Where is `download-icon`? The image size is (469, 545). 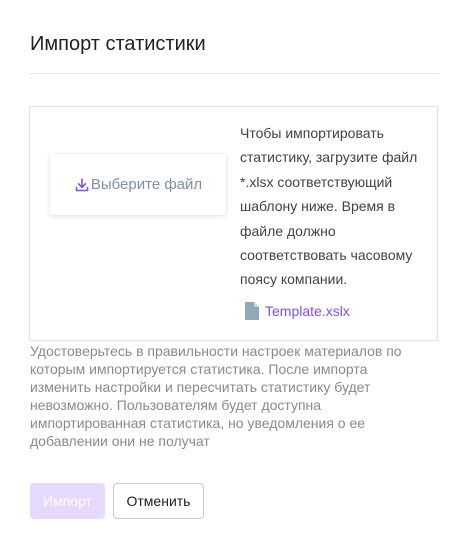 download-icon is located at coordinates (82, 185).